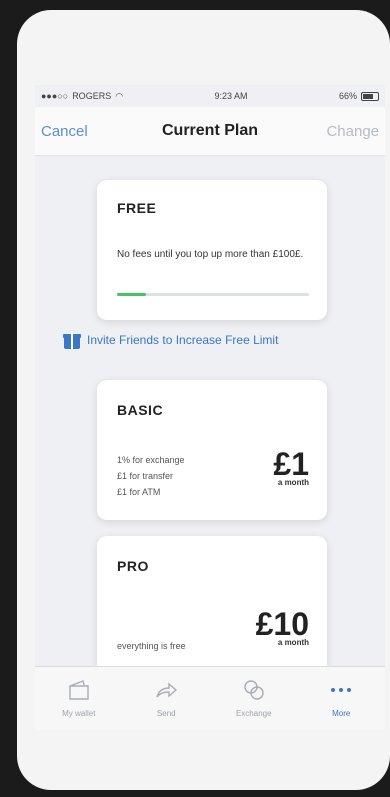 The image size is (390, 797). What do you see at coordinates (72, 340) in the screenshot?
I see `gift-icon` at bounding box center [72, 340].